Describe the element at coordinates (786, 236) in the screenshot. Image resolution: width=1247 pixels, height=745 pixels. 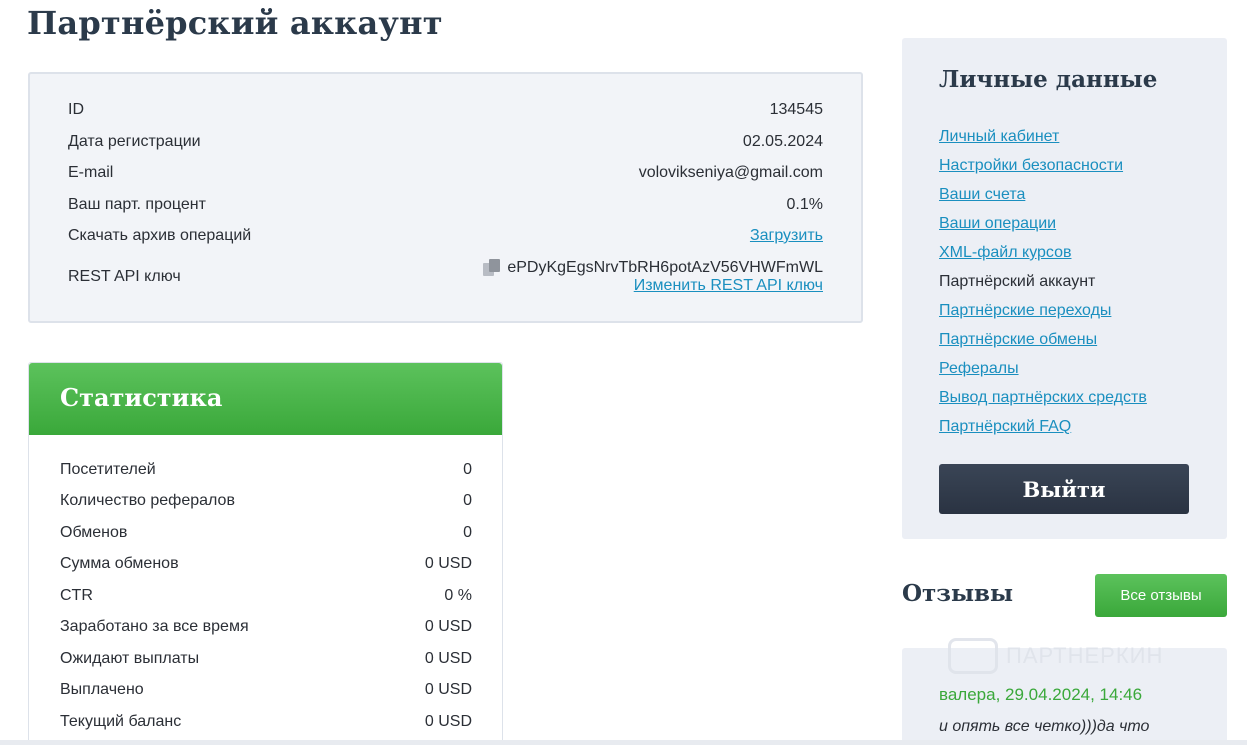
I see `download-archive-link: Загрузить` at that location.